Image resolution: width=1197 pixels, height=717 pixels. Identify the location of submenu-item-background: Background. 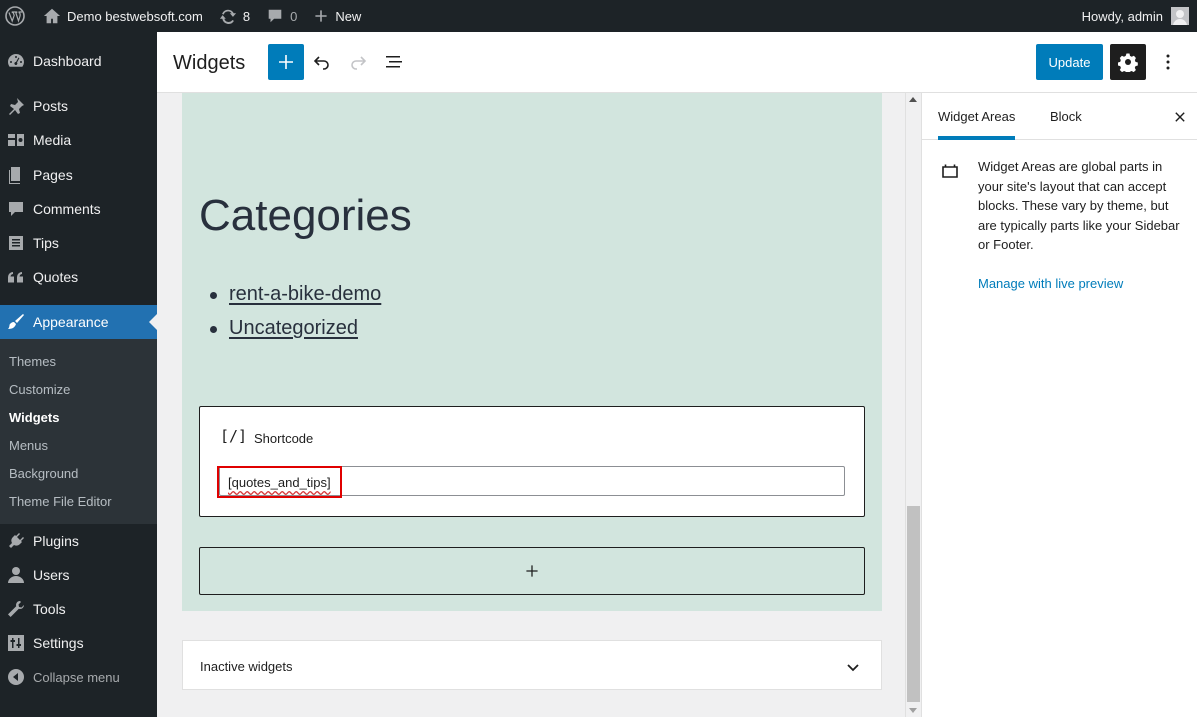
(43, 473).